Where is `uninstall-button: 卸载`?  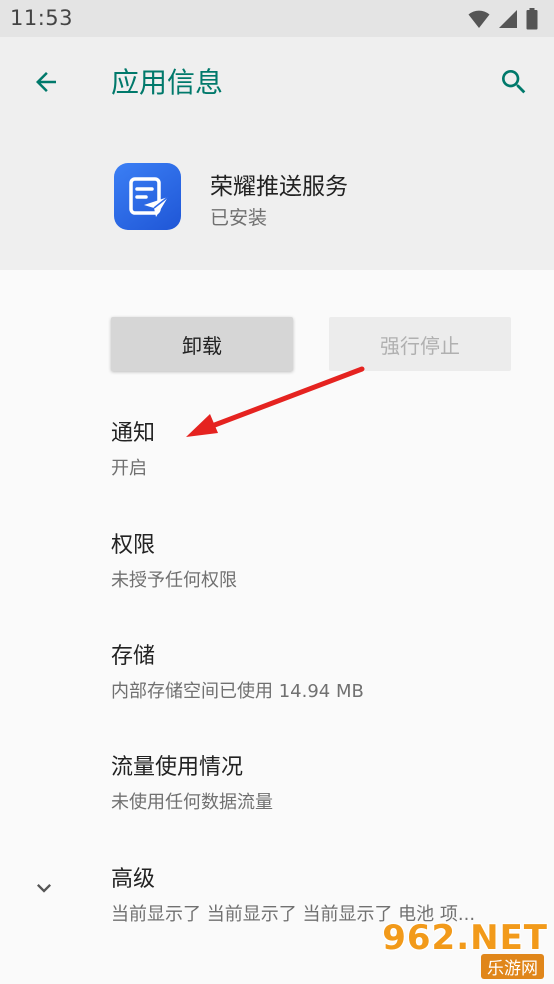
uninstall-button: 卸载 is located at coordinates (202, 344).